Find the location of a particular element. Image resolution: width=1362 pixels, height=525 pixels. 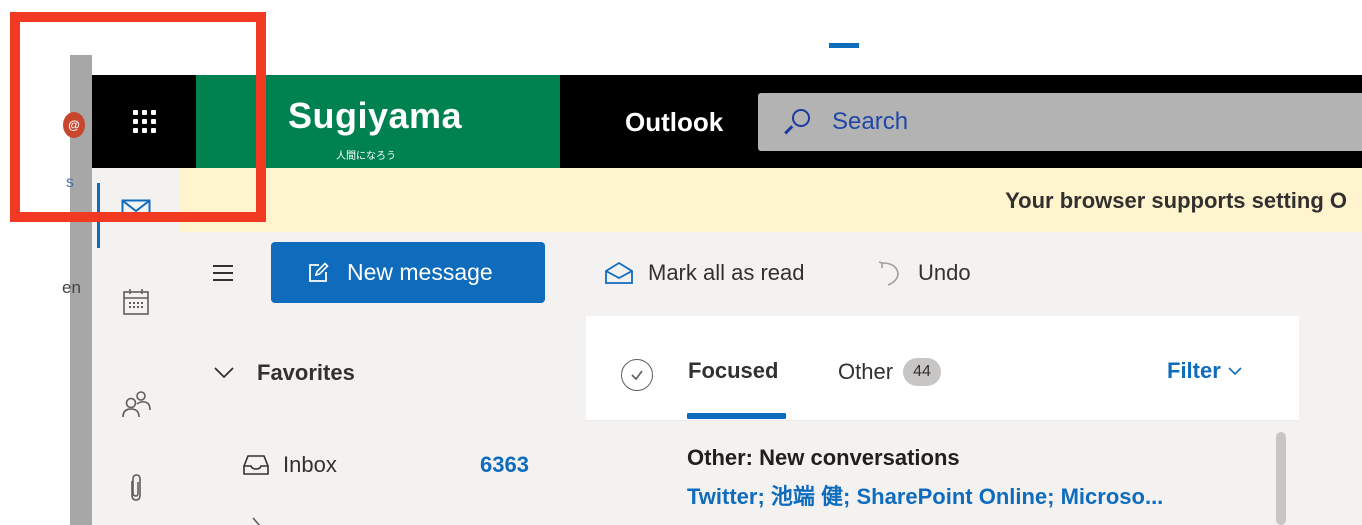

app-rail is located at coordinates (136, 346).